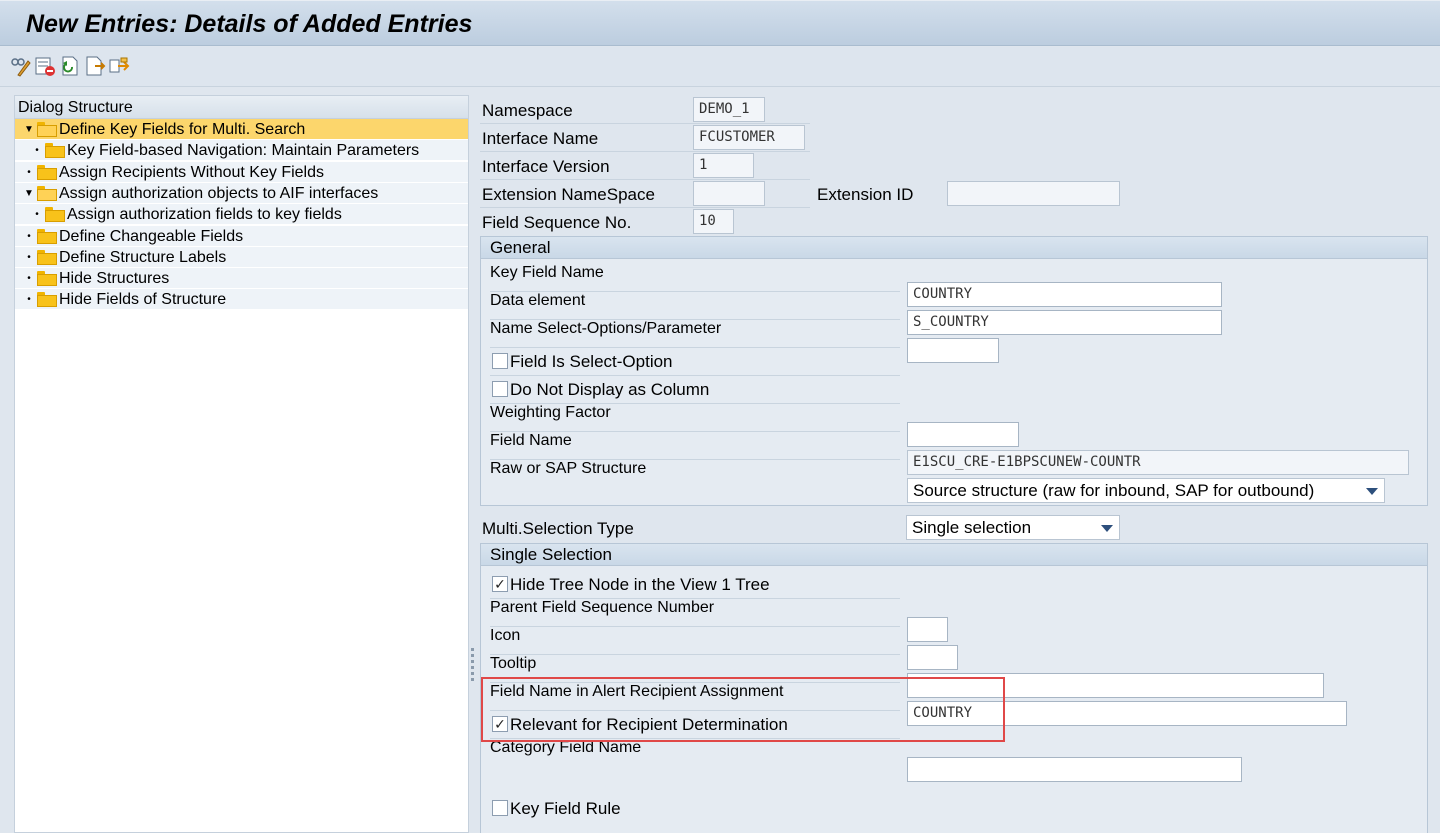 The width and height of the screenshot is (1440, 833). Describe the element at coordinates (610, 389) in the screenshot. I see `do-not-display-as-column-label: Do Not Display as Column` at that location.